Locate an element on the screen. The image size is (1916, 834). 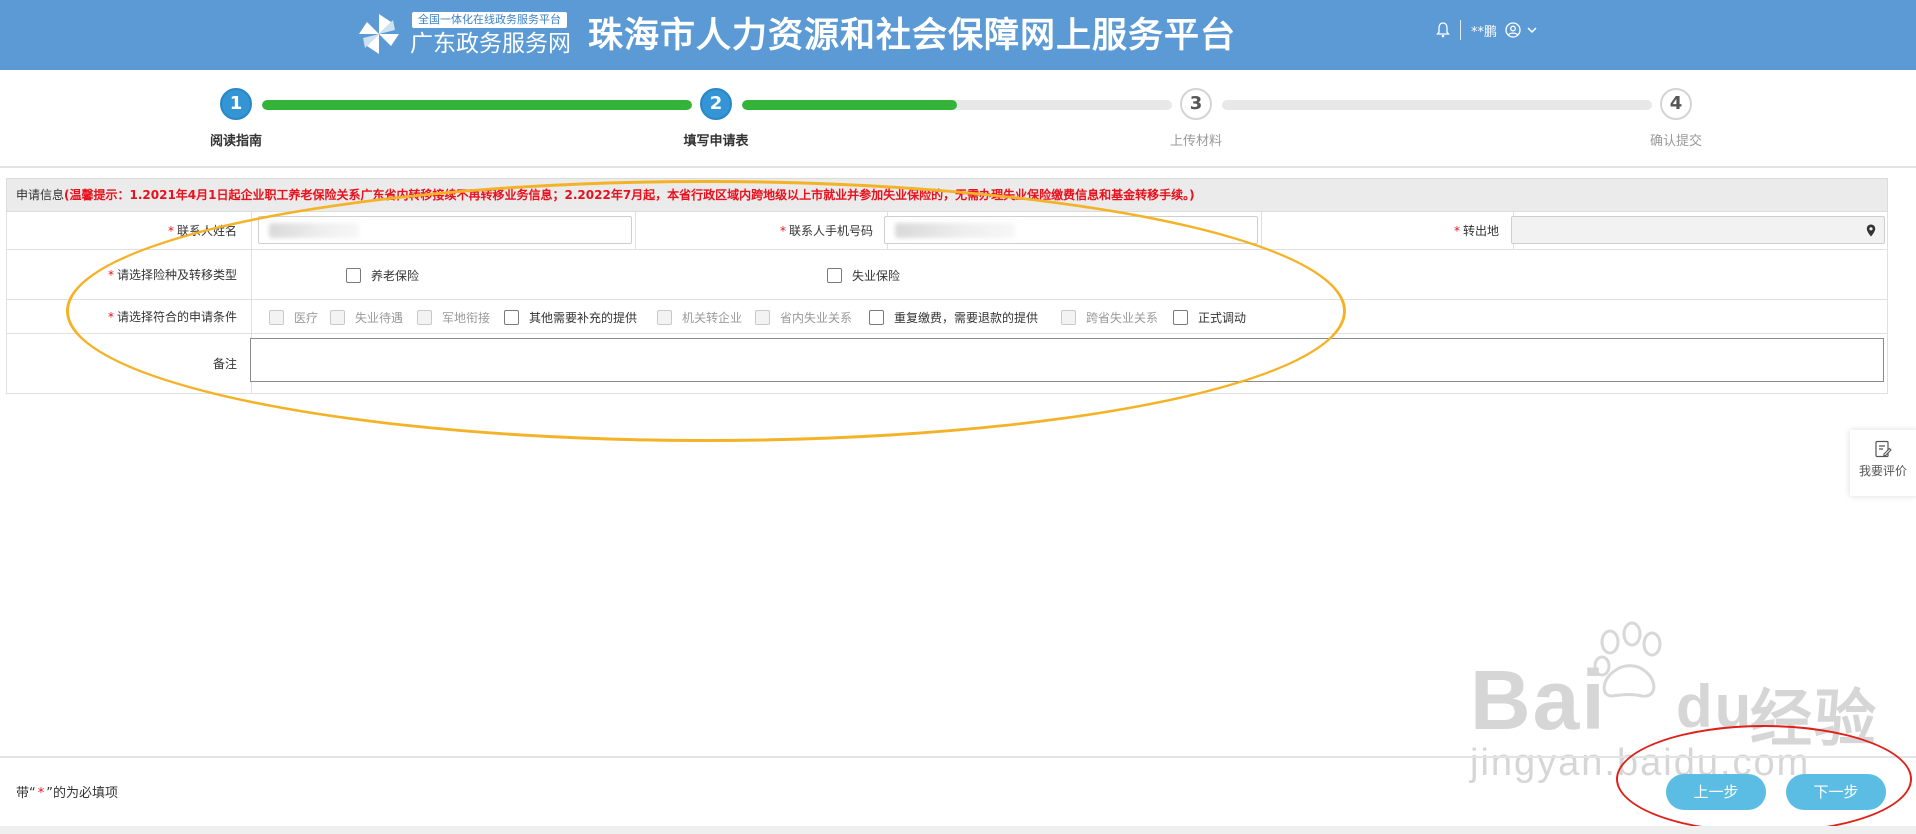
step-3-circle: 3 is located at coordinates (1196, 104).